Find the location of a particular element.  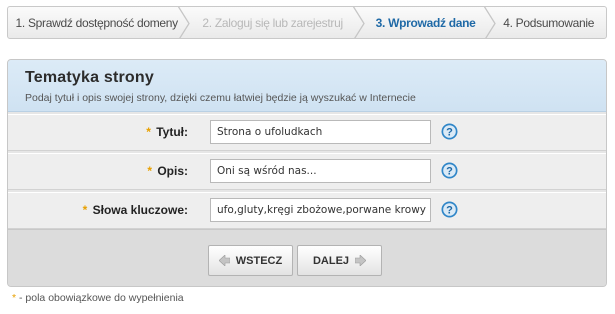

form-row-title: * Tytuł: ? is located at coordinates (307, 132).